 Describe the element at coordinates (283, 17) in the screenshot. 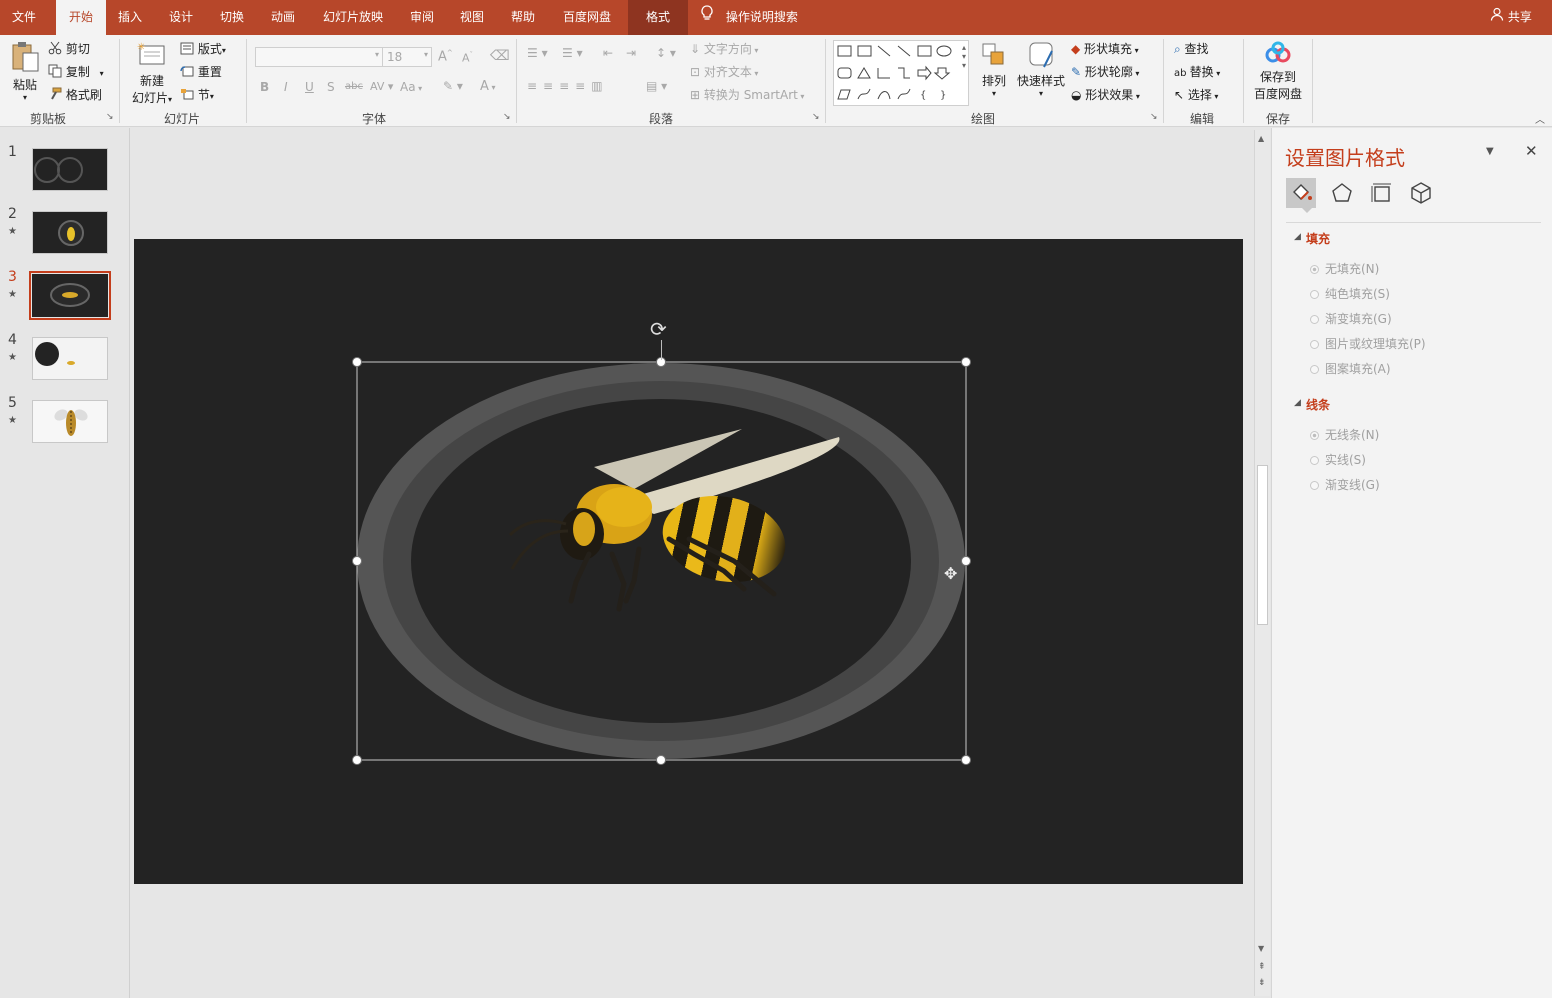

I see `tab-animations: 动画` at that location.